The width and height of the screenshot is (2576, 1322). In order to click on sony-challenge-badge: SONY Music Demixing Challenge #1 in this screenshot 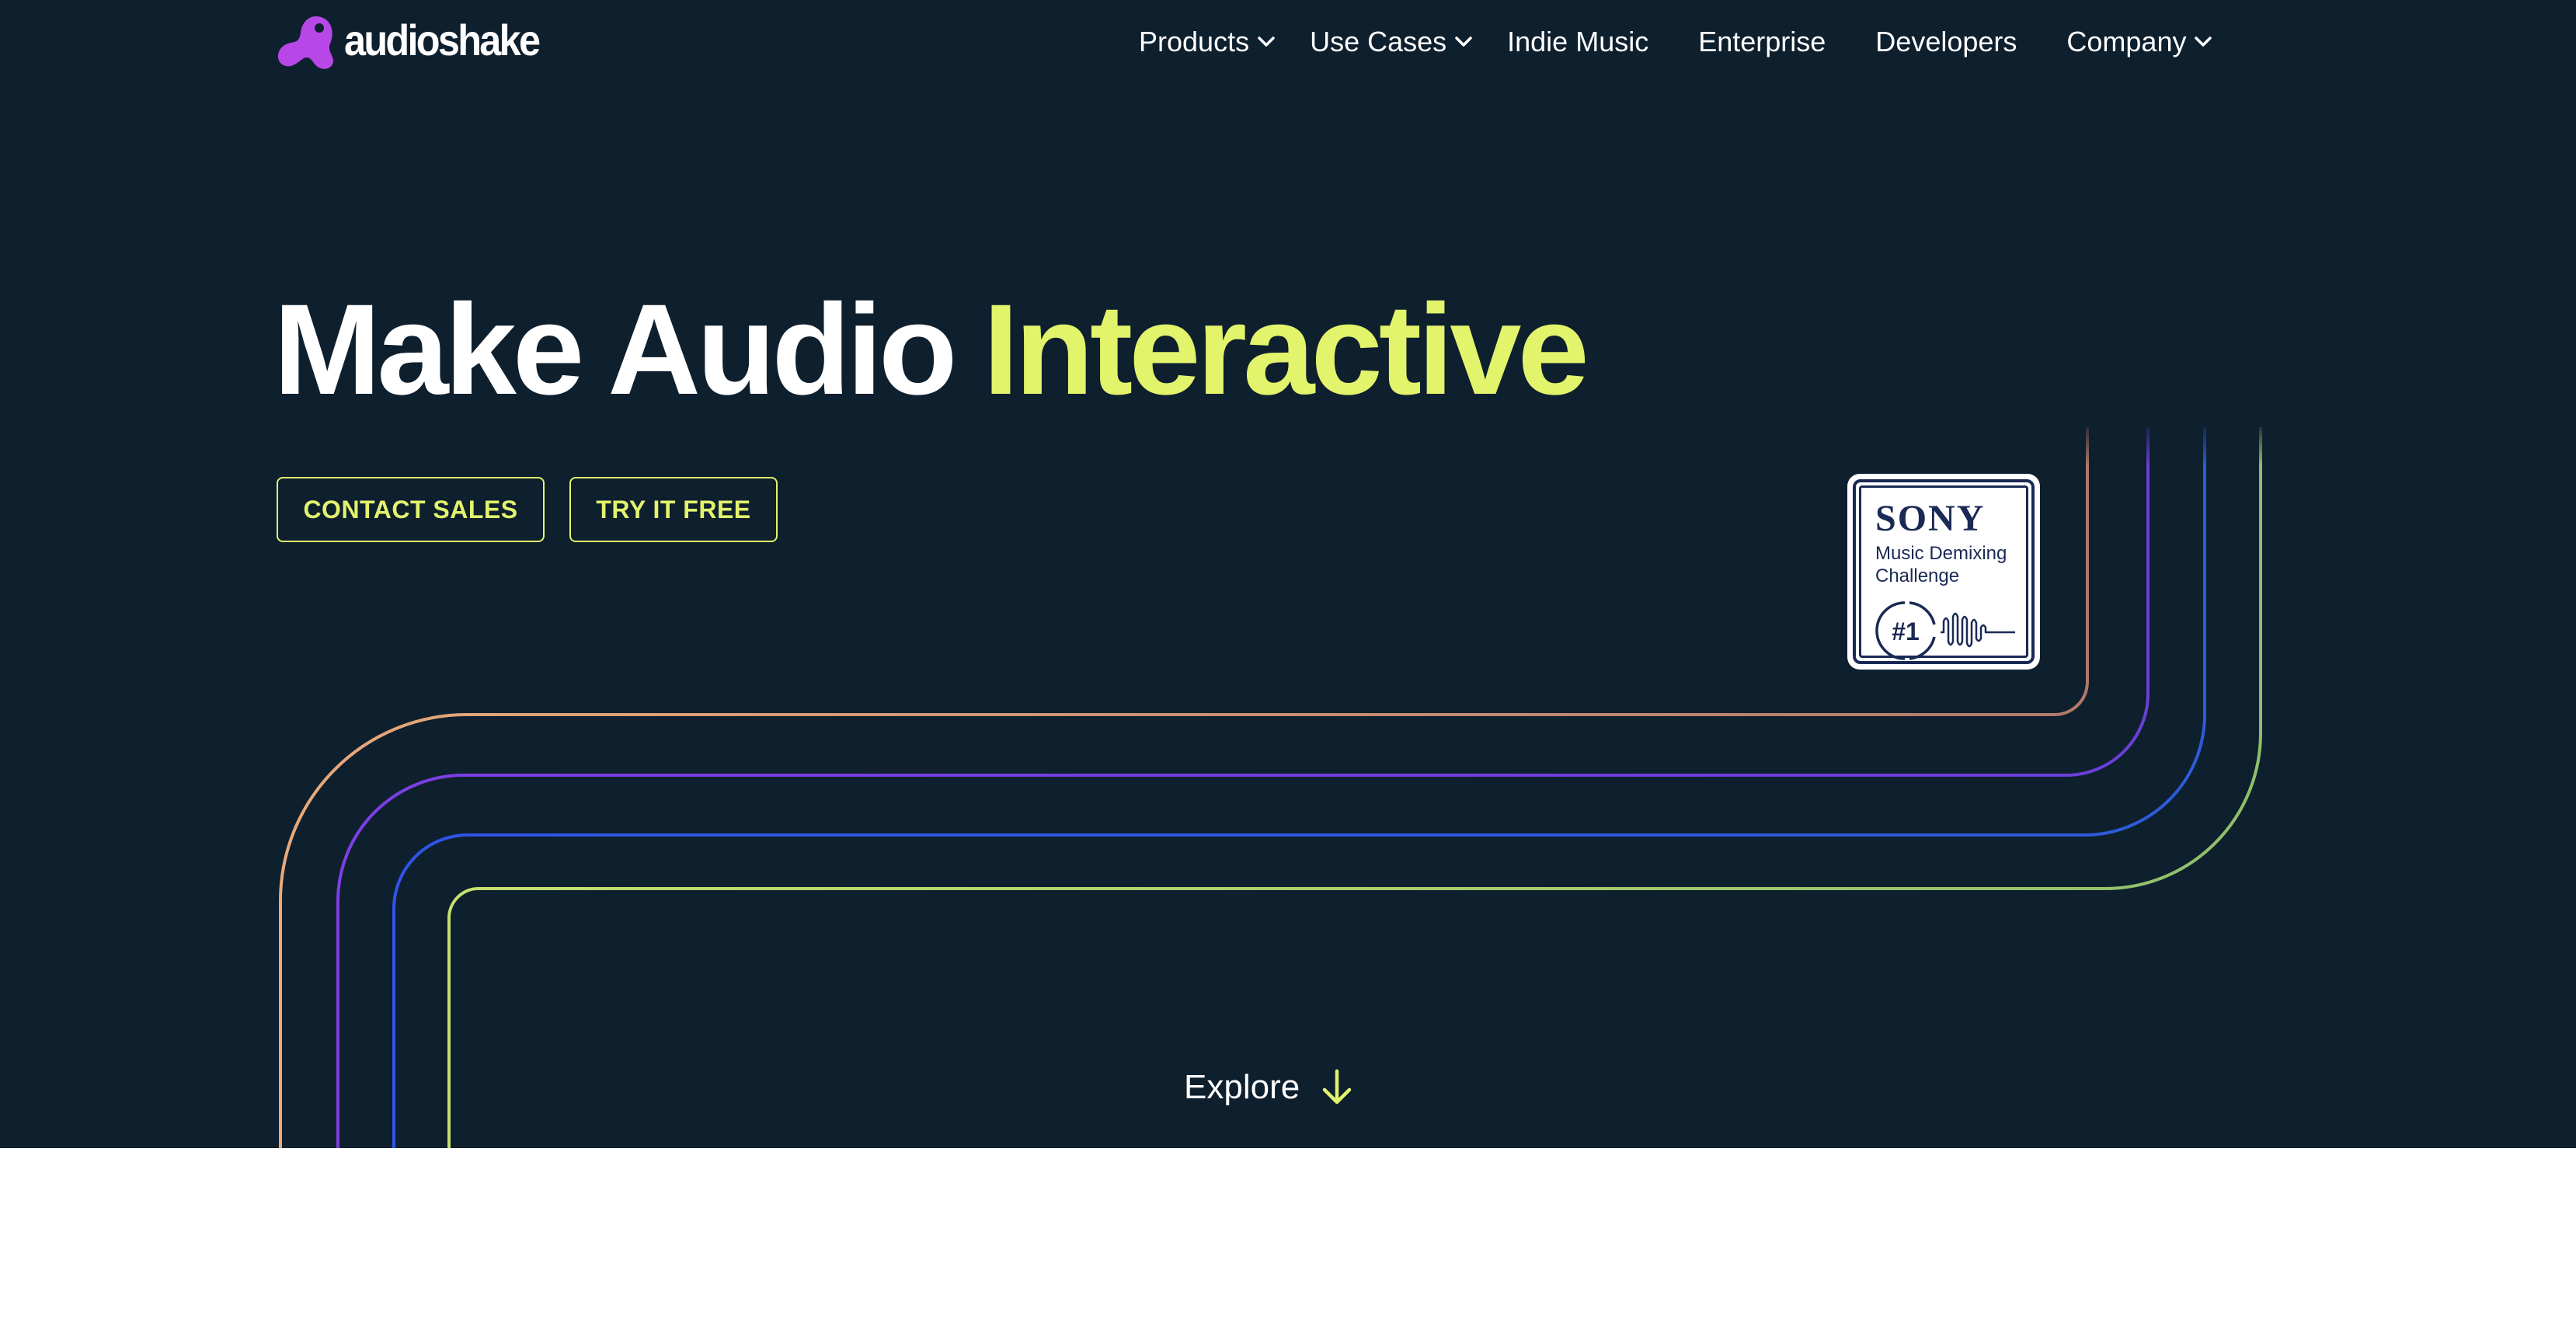, I will do `click(1943, 572)`.